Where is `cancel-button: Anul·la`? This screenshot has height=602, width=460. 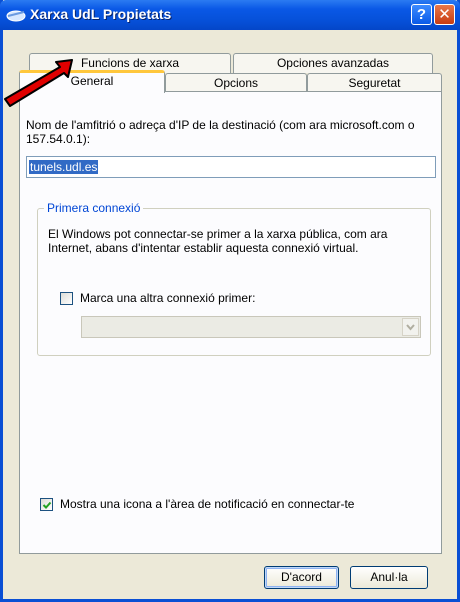
cancel-button: Anul·la is located at coordinates (389, 577).